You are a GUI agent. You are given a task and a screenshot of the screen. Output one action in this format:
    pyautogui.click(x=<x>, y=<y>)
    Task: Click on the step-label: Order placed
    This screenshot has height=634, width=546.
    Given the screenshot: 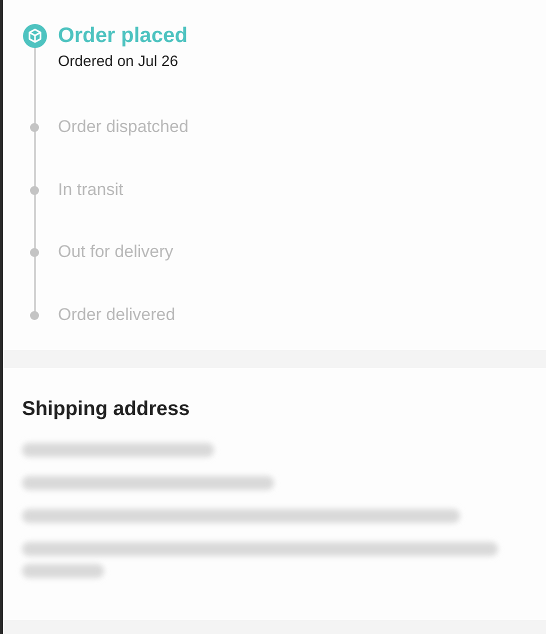 What is the action you would take?
    pyautogui.click(x=123, y=36)
    